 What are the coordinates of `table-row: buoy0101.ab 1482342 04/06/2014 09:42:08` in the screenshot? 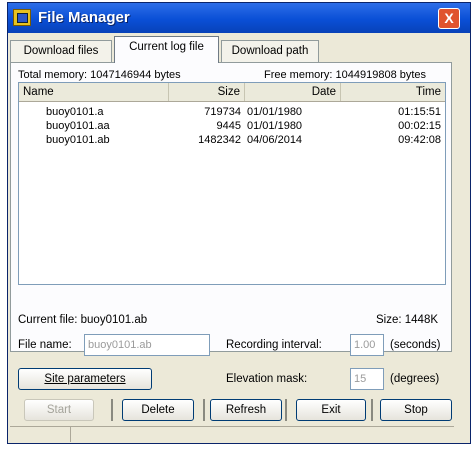 It's located at (232, 140).